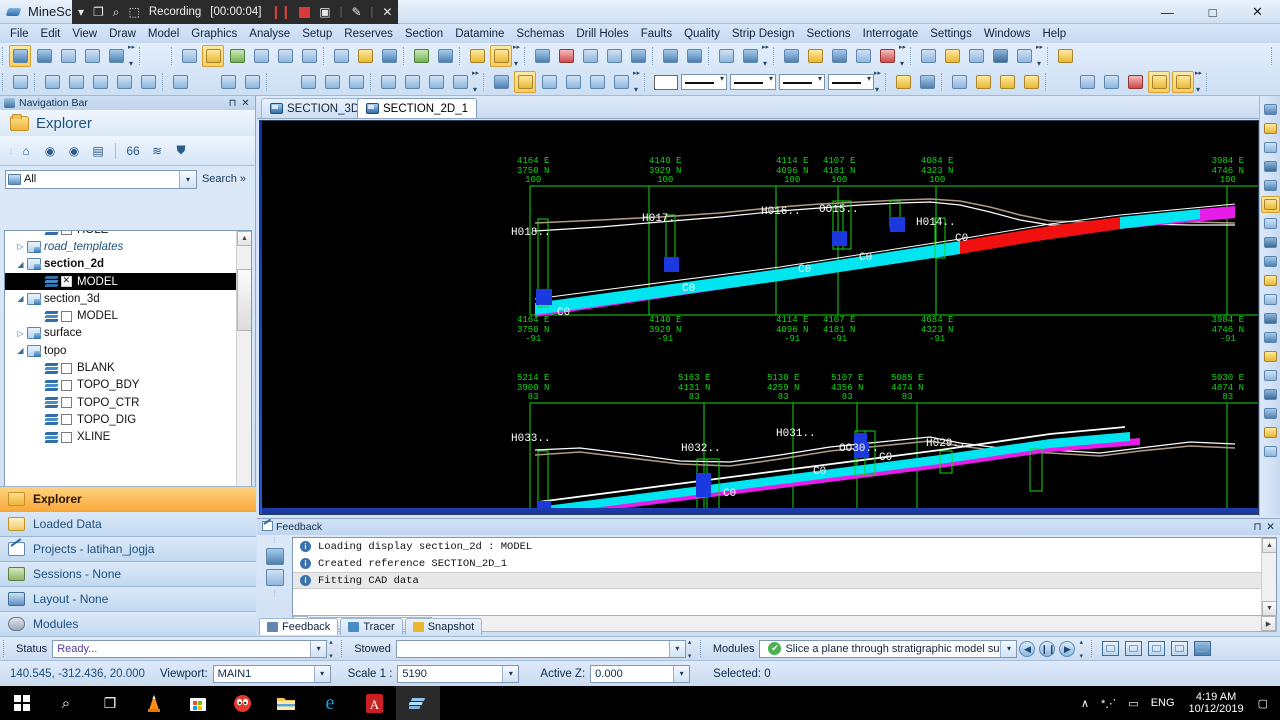 The width and height of the screenshot is (1280, 720). I want to click on marquee-icon, so click(1087, 82).